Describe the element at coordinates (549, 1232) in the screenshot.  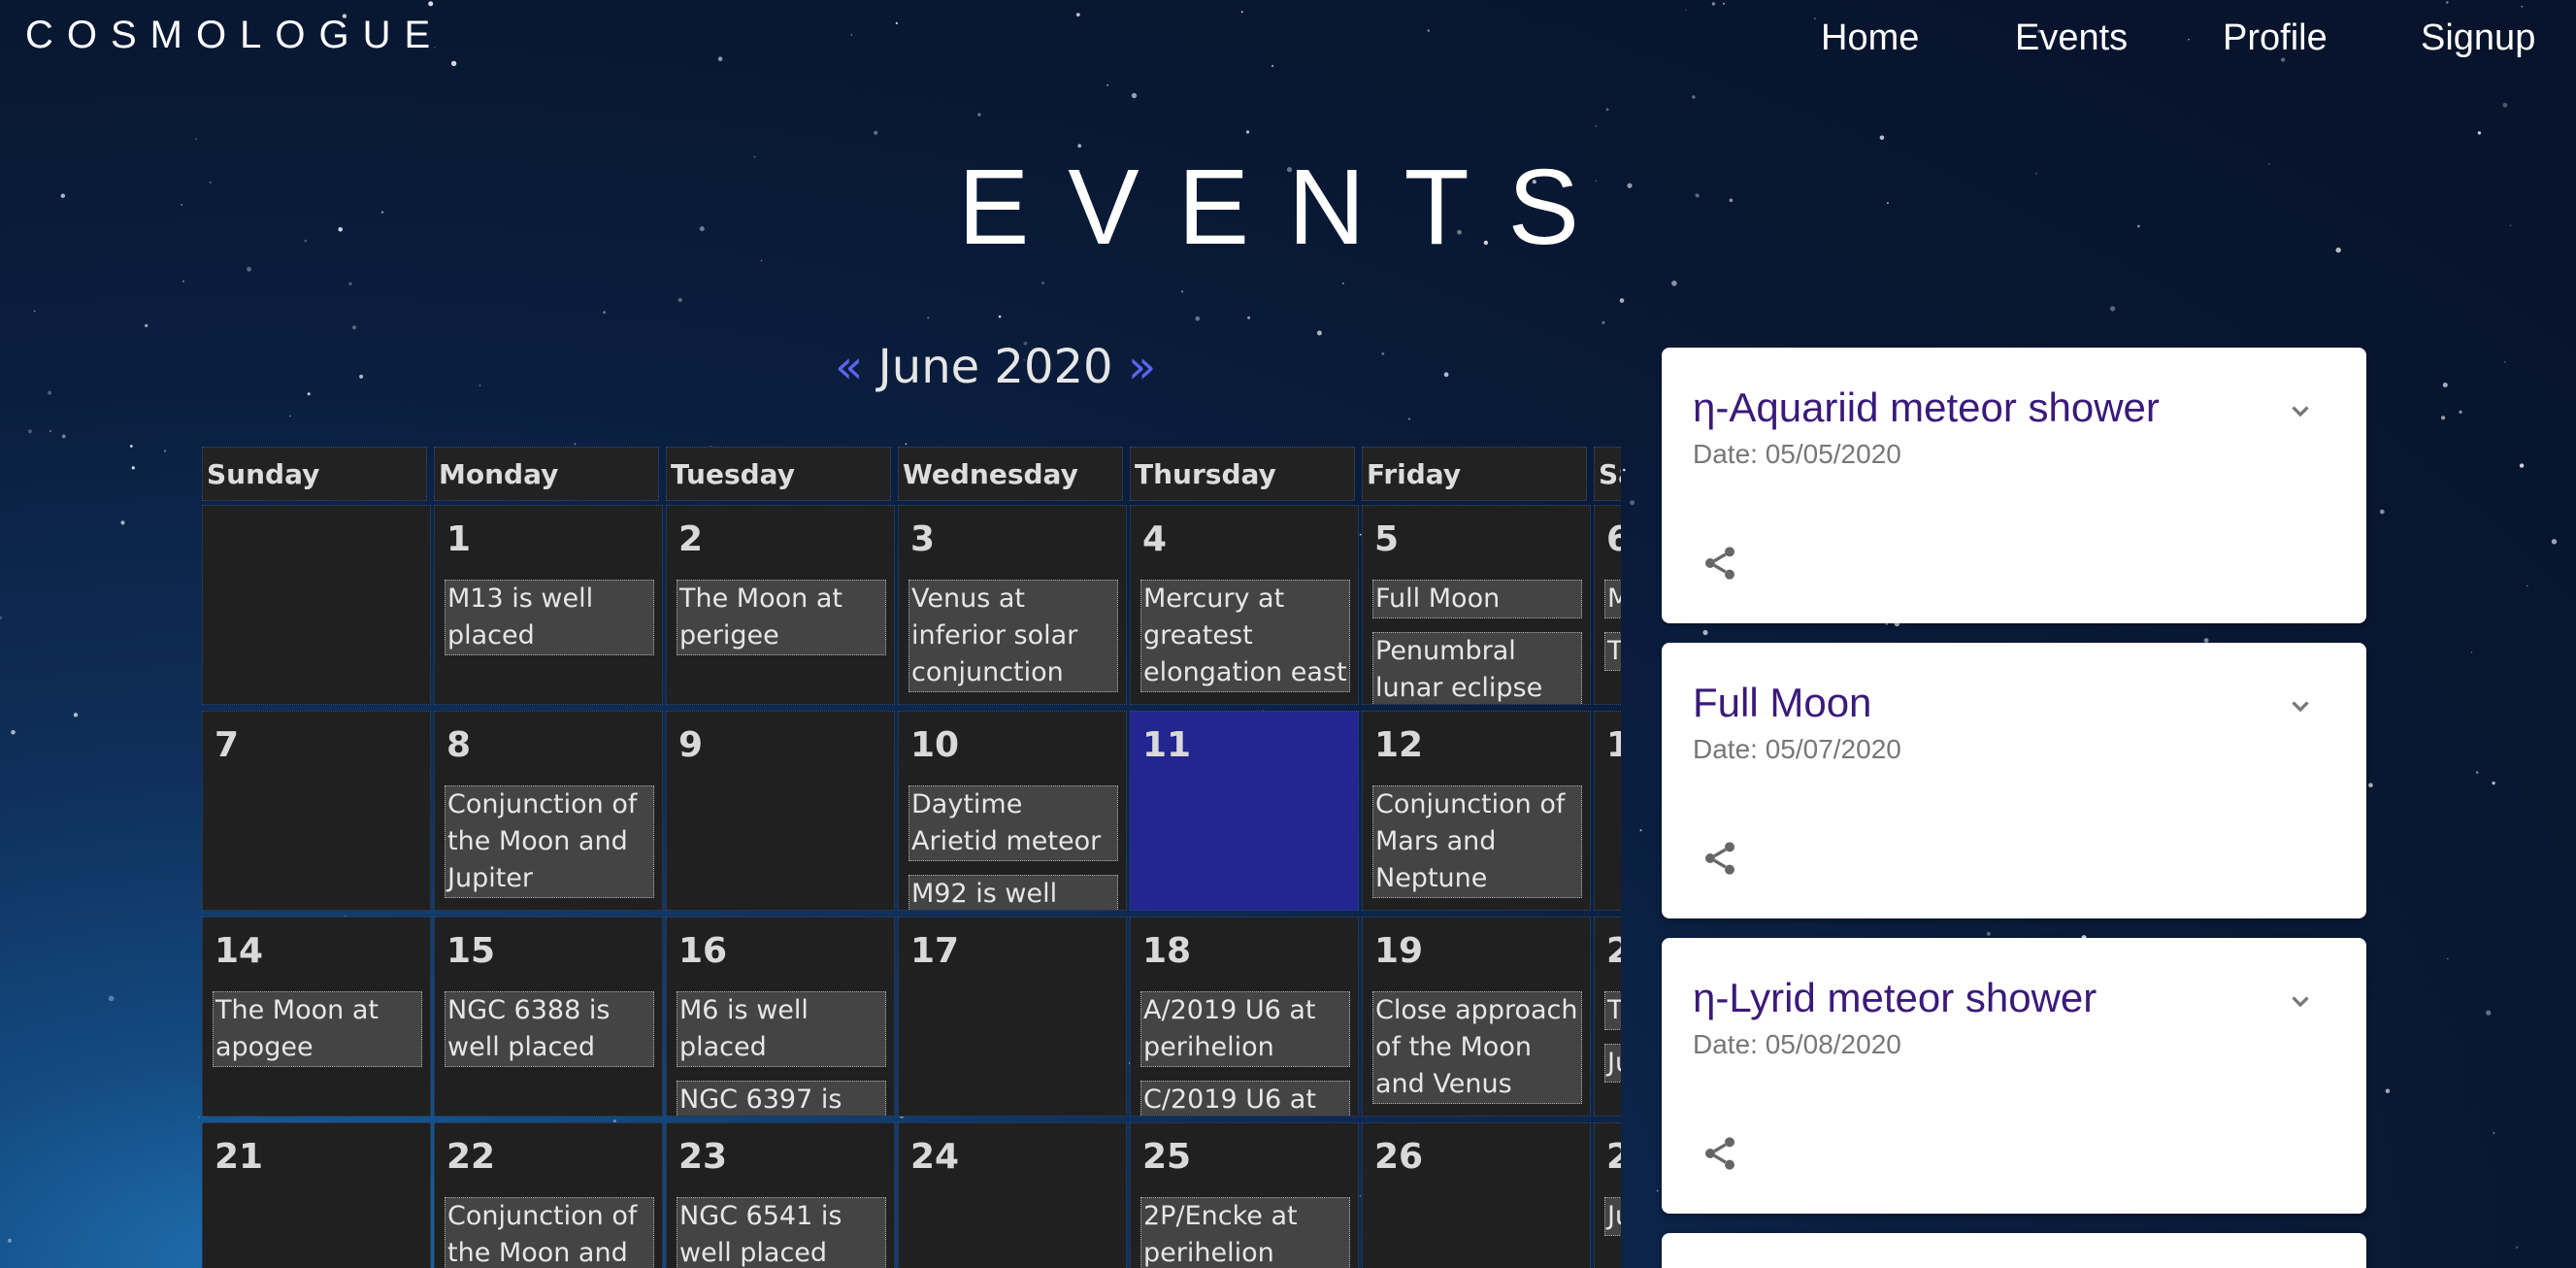
I see `calendar-event-chip: Conjunction of the Moon and` at that location.